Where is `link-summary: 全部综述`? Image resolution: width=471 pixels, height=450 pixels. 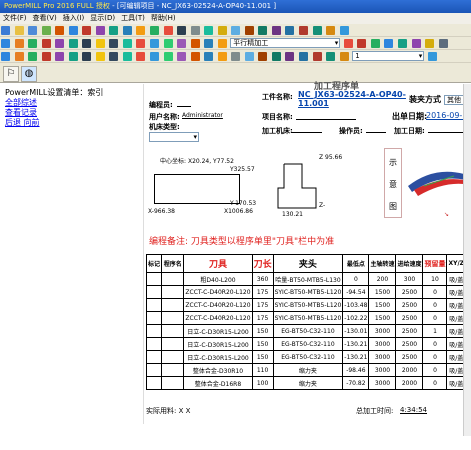 link-summary: 全部综述 is located at coordinates (72, 103).